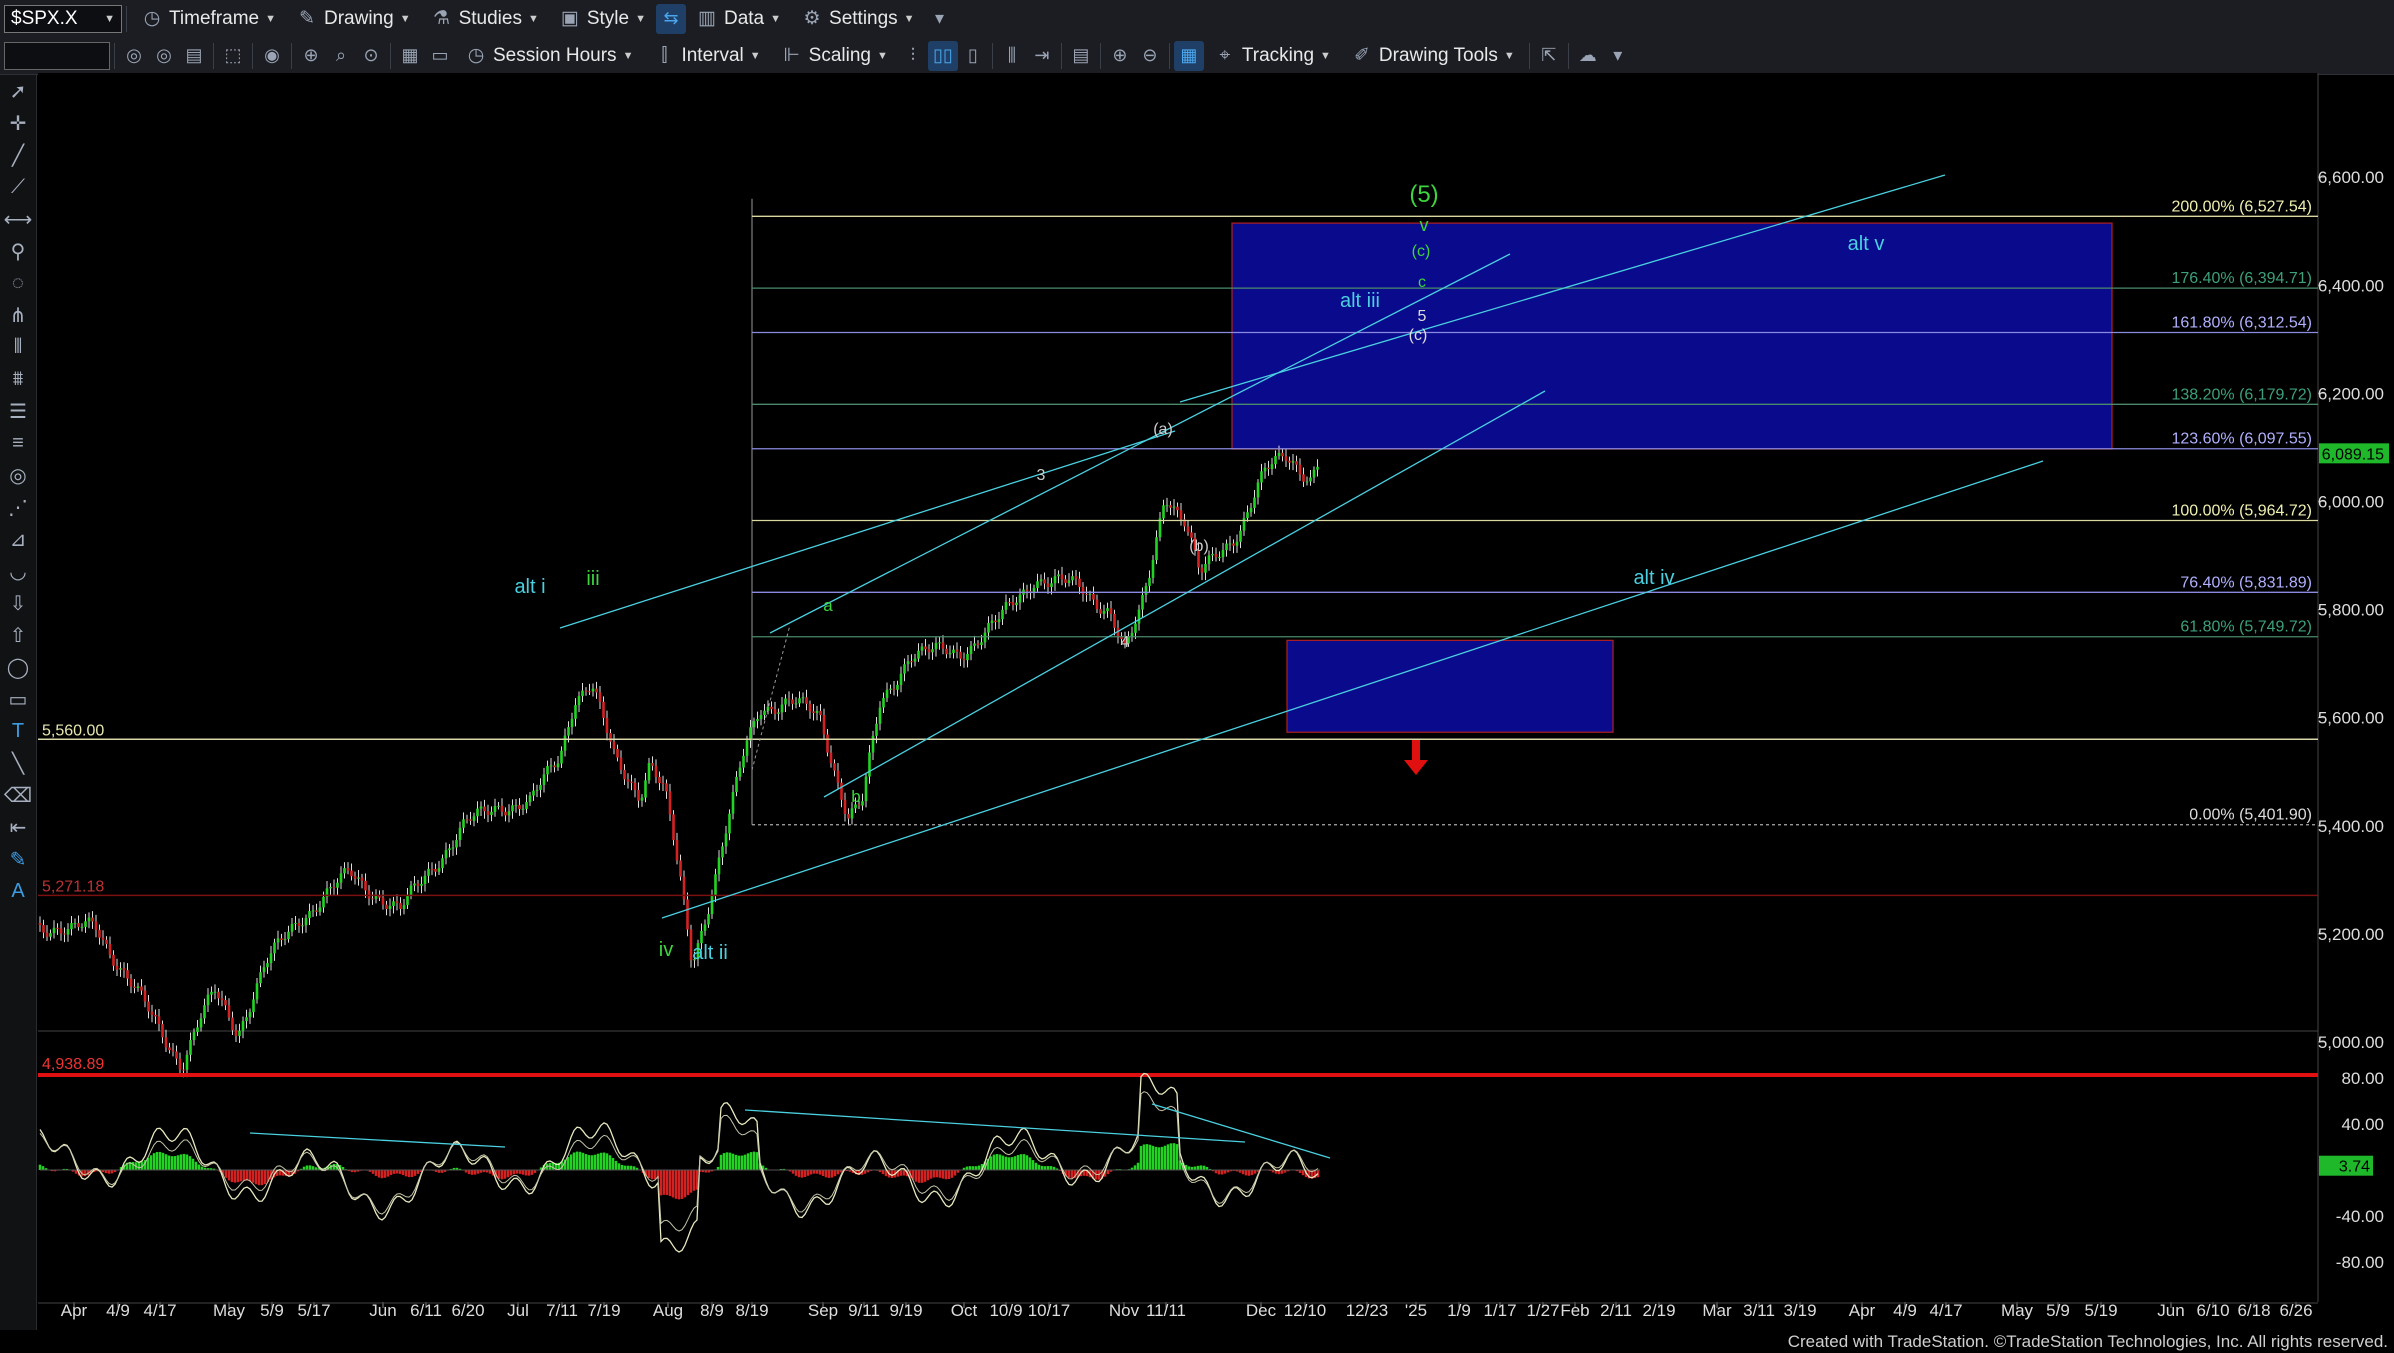  Describe the element at coordinates (1042, 56) in the screenshot. I see `shift-chart-icon: ⇥` at that location.